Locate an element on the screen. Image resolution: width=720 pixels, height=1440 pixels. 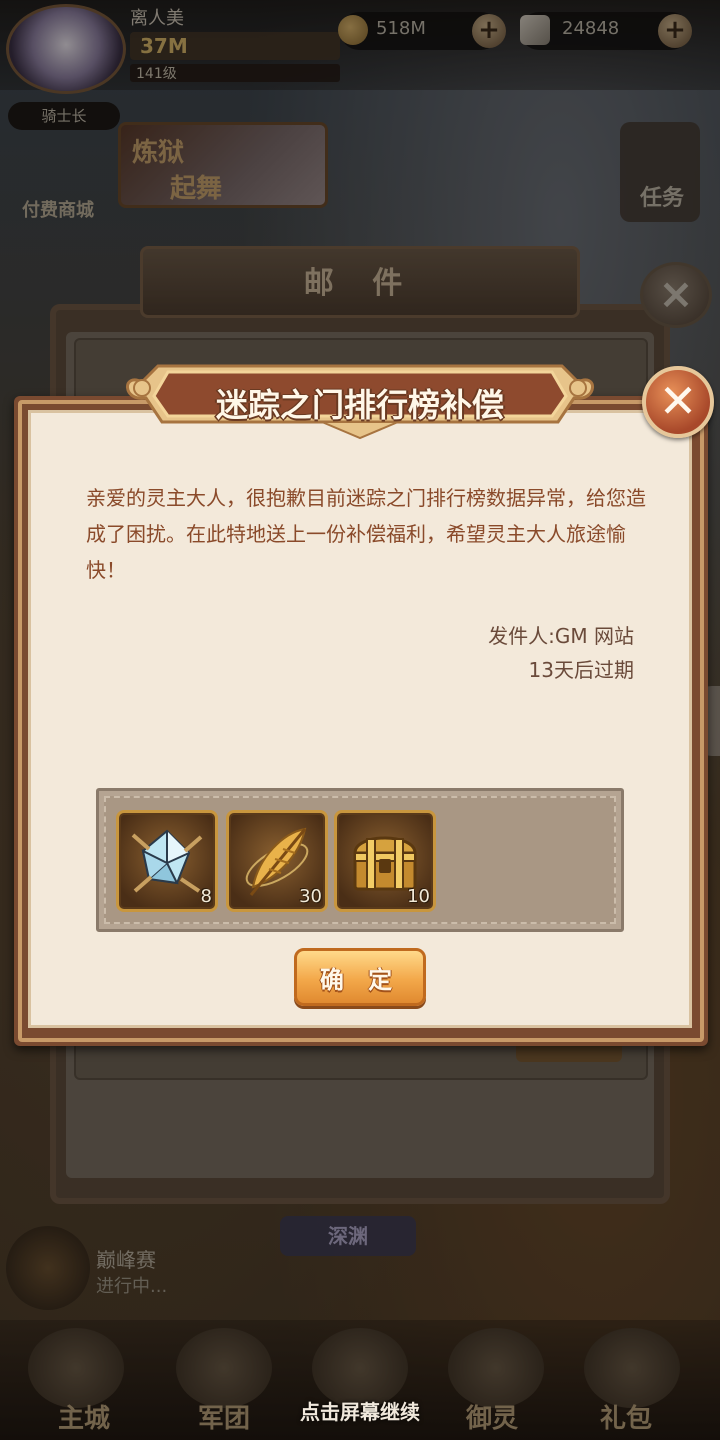
popup-title: 迷踪之门排行榜补偿 is located at coordinates (359, 405).